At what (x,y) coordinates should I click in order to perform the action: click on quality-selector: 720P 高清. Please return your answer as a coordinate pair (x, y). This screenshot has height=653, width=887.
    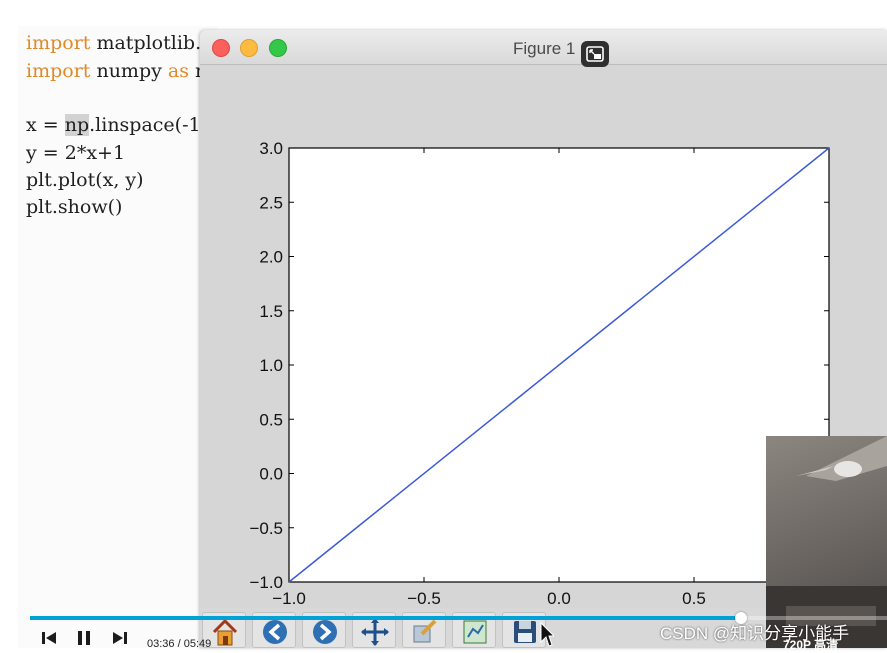
    Looking at the image, I should click on (810, 644).